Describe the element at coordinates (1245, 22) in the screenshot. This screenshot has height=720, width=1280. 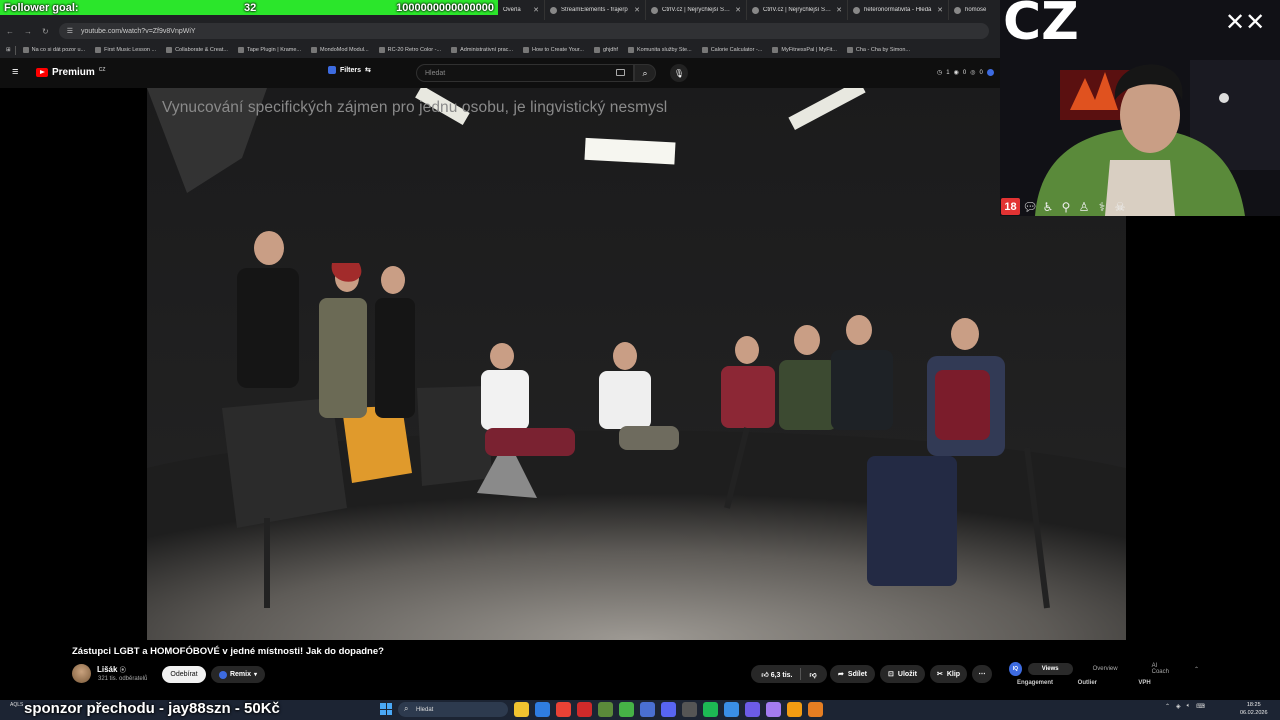
I see `streamer-logo-icon: ✕✕` at that location.